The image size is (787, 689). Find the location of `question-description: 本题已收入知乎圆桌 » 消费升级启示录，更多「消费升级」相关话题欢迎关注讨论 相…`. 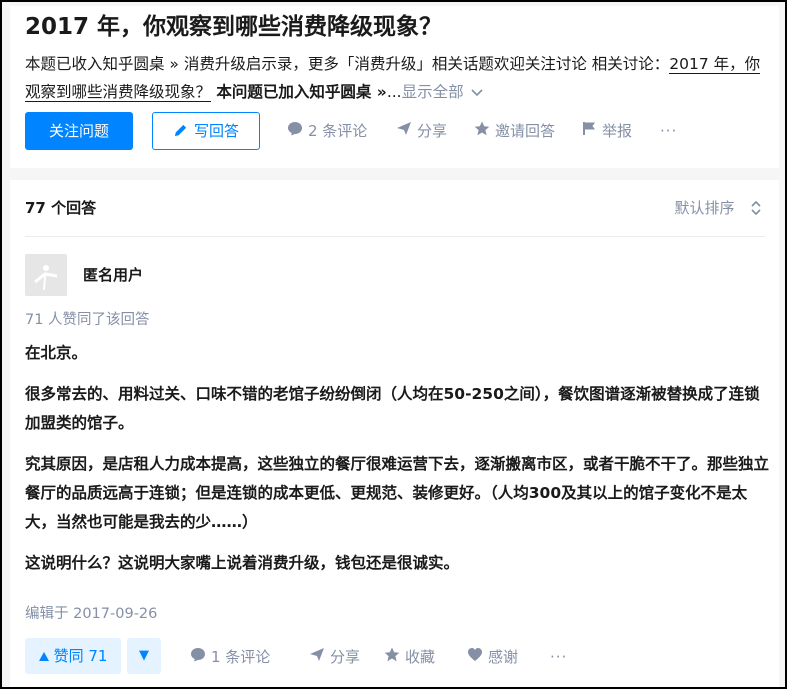

question-description: 本题已收入知乎圆桌 » 消费升级启示录，更多「消费升级」相关话题欢迎关注讨论 相… is located at coordinates (397, 78).